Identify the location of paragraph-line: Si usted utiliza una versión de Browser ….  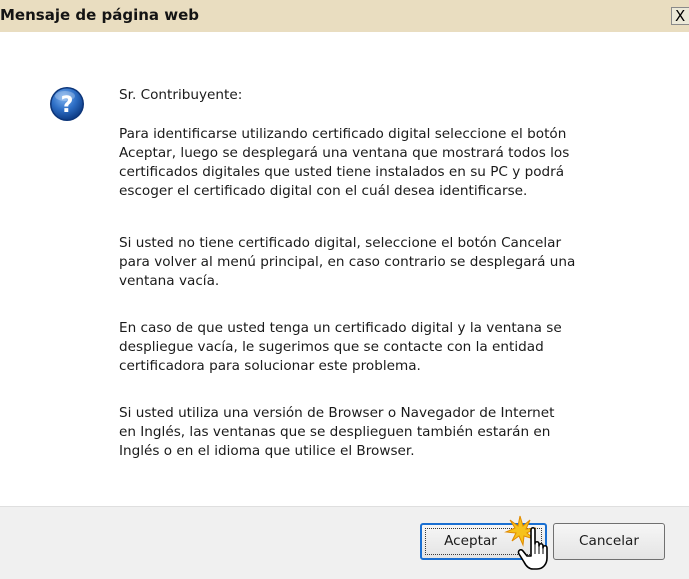
(337, 413).